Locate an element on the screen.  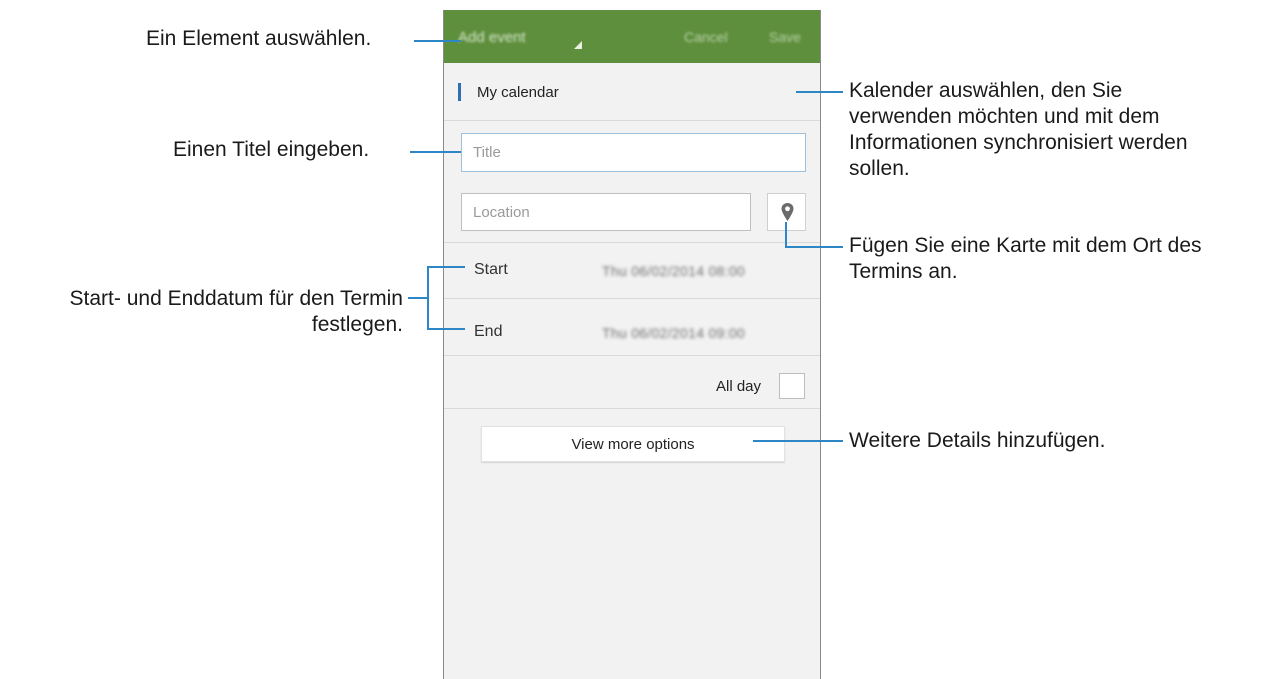
action-bar: Add event Cancel Save is located at coordinates (632, 36).